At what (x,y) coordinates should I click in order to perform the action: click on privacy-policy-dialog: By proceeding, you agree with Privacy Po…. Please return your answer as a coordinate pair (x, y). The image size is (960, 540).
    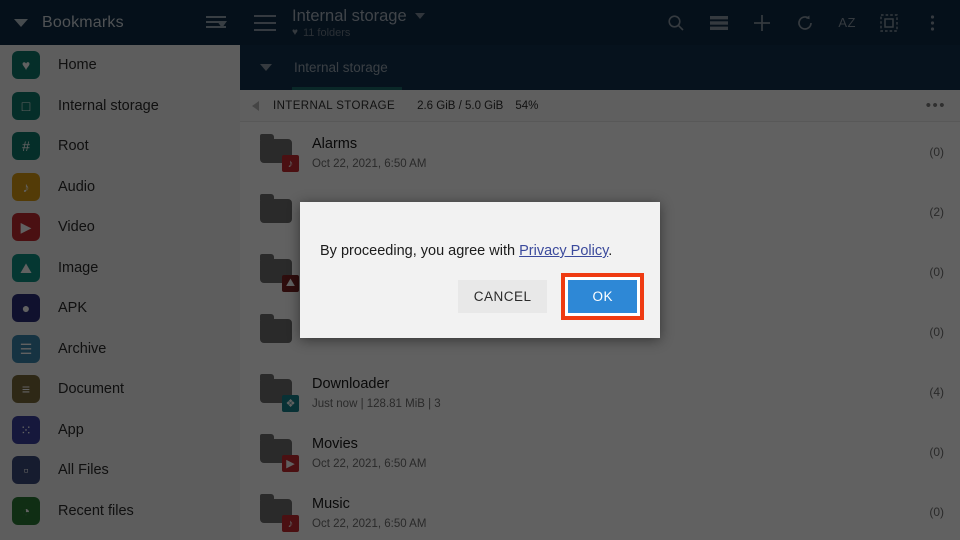
    Looking at the image, I should click on (480, 270).